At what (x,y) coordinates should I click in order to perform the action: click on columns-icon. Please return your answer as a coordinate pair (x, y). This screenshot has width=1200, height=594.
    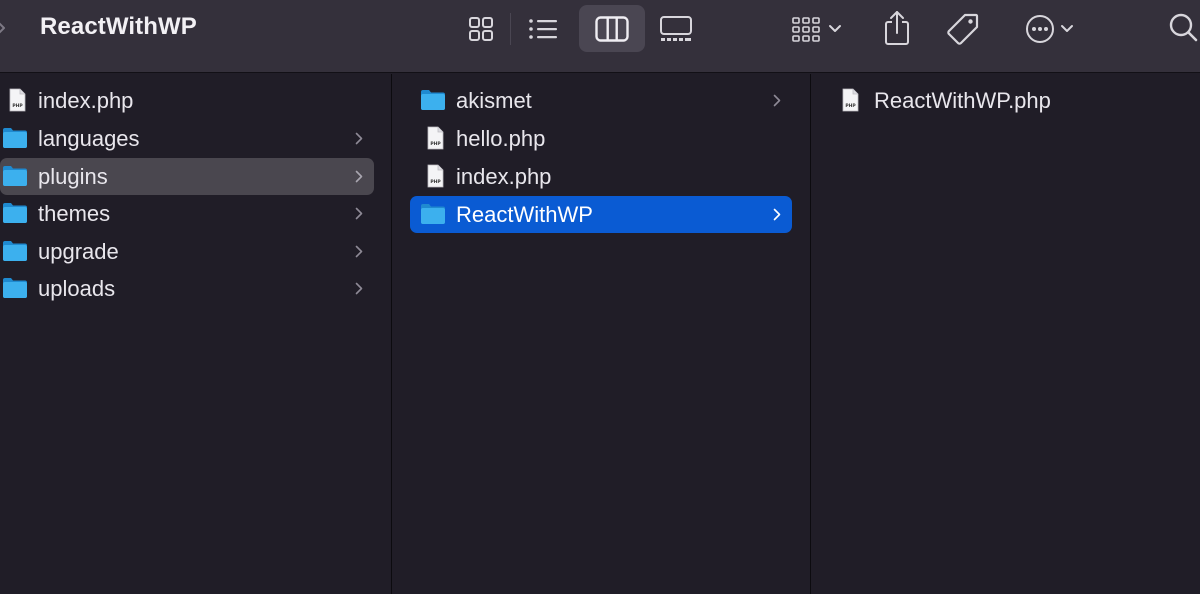
    Looking at the image, I should click on (612, 29).